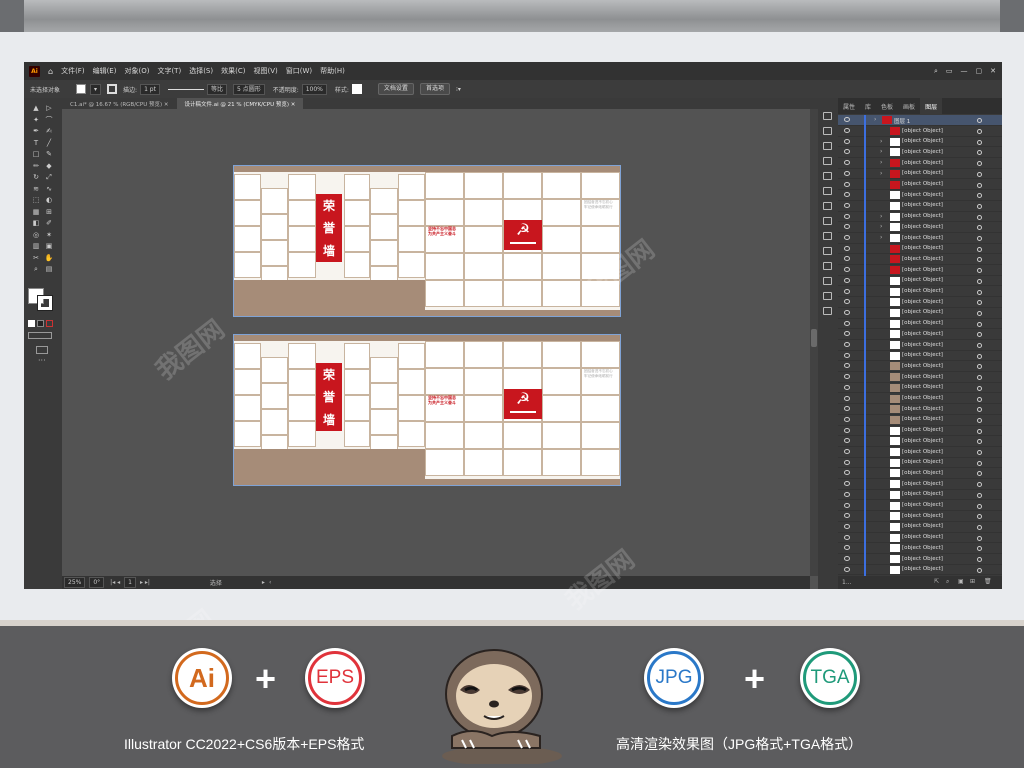 The height and width of the screenshot is (768, 1024). I want to click on symbol-sprayer-tool-icon: ✶, so click(49, 235).